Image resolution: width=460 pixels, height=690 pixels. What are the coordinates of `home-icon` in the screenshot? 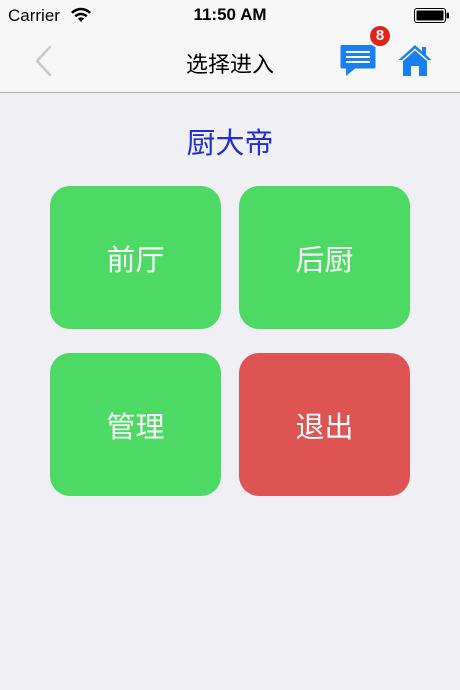 It's located at (415, 60).